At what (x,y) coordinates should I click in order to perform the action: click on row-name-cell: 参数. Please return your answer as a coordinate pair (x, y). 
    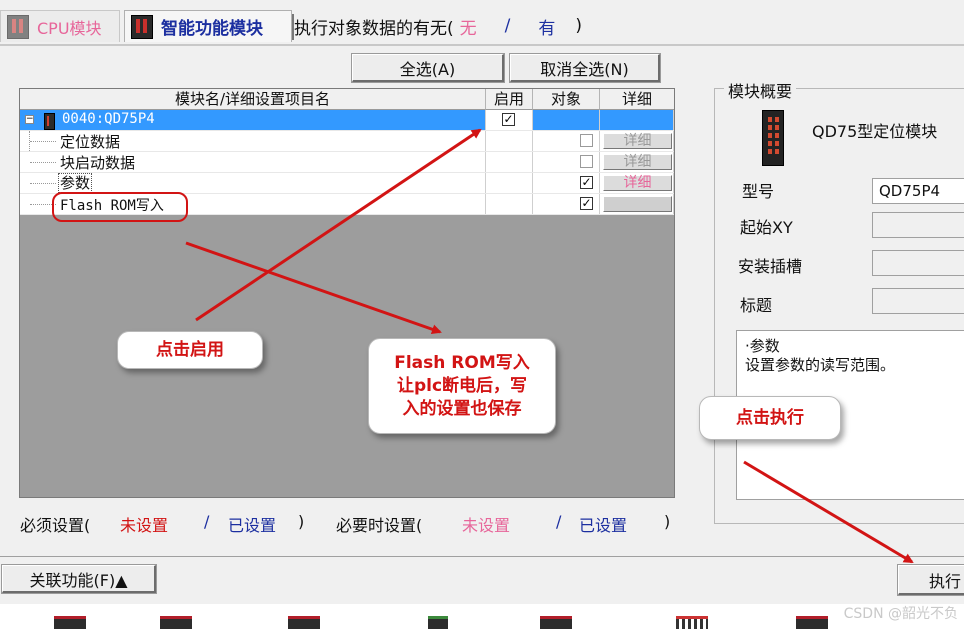
    Looking at the image, I should click on (253, 183).